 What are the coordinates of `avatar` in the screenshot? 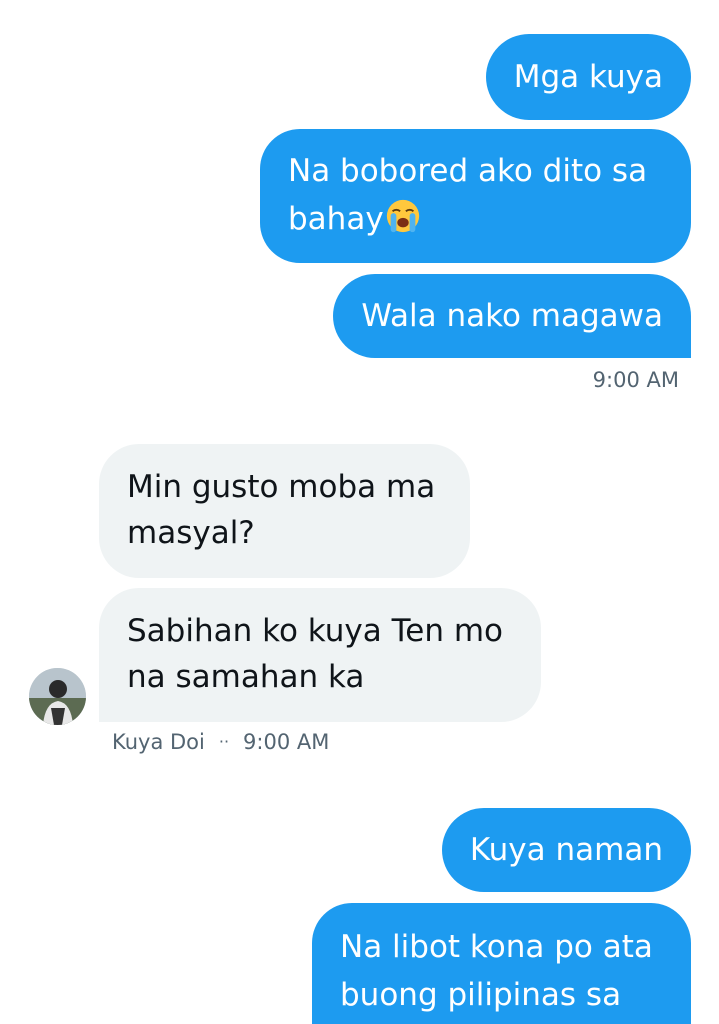 It's located at (57, 696).